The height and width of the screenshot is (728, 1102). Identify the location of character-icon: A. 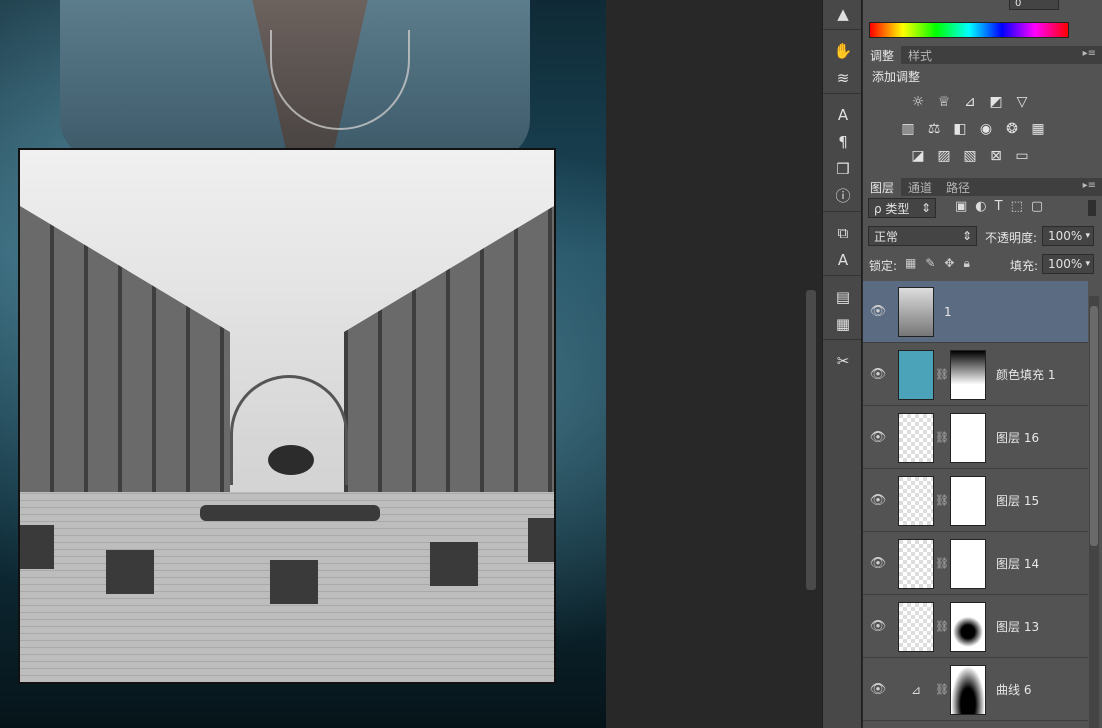
(843, 114).